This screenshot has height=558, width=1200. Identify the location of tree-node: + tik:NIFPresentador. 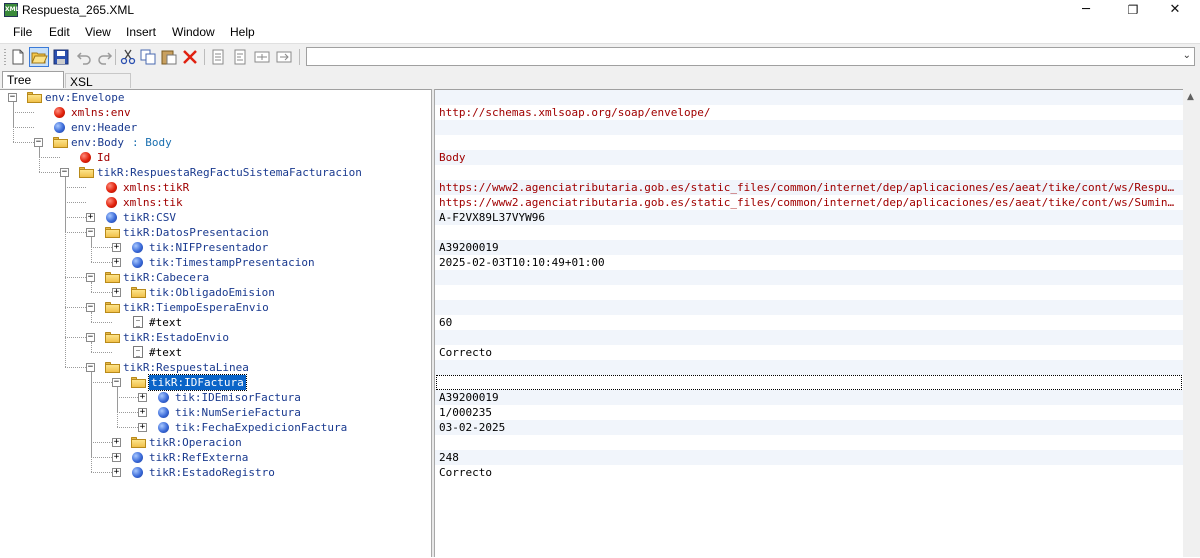
(215, 247).